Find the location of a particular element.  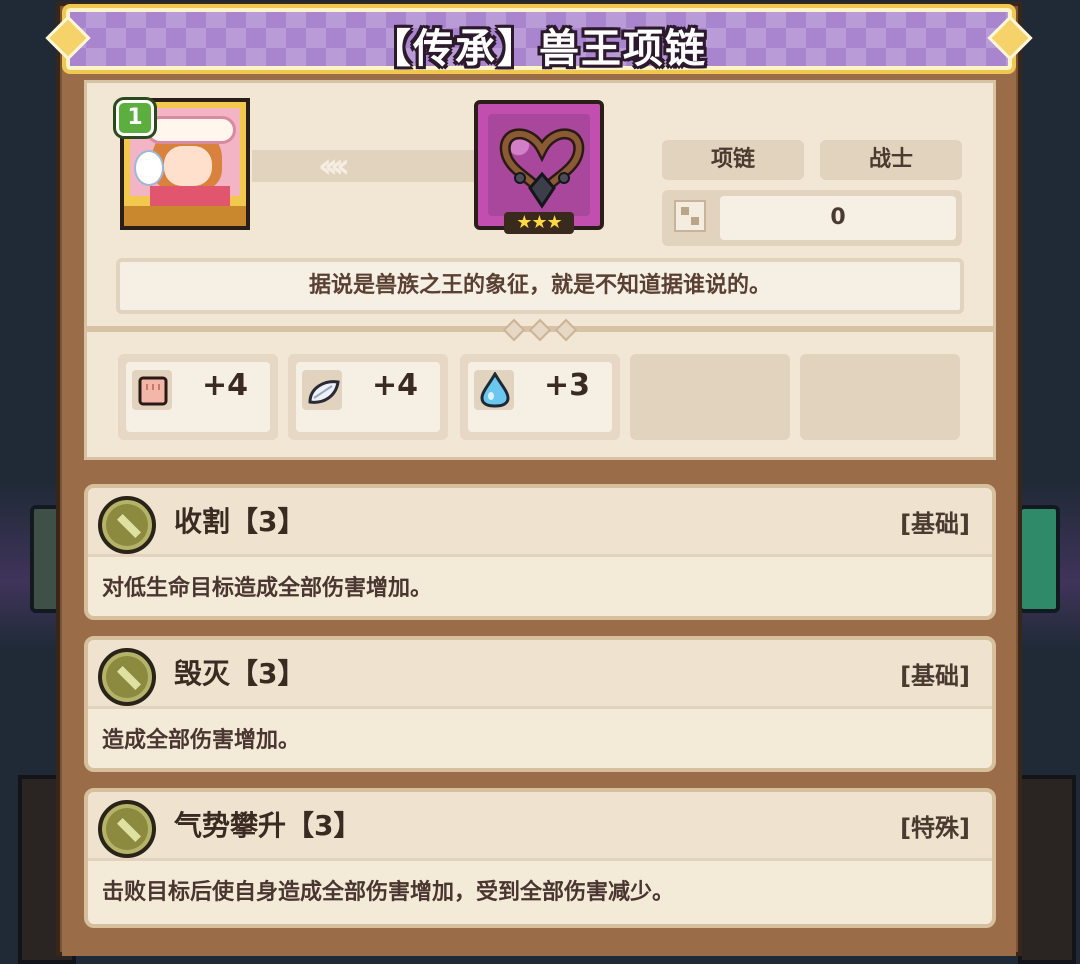

skill-type: [特殊] is located at coordinates (935, 828).